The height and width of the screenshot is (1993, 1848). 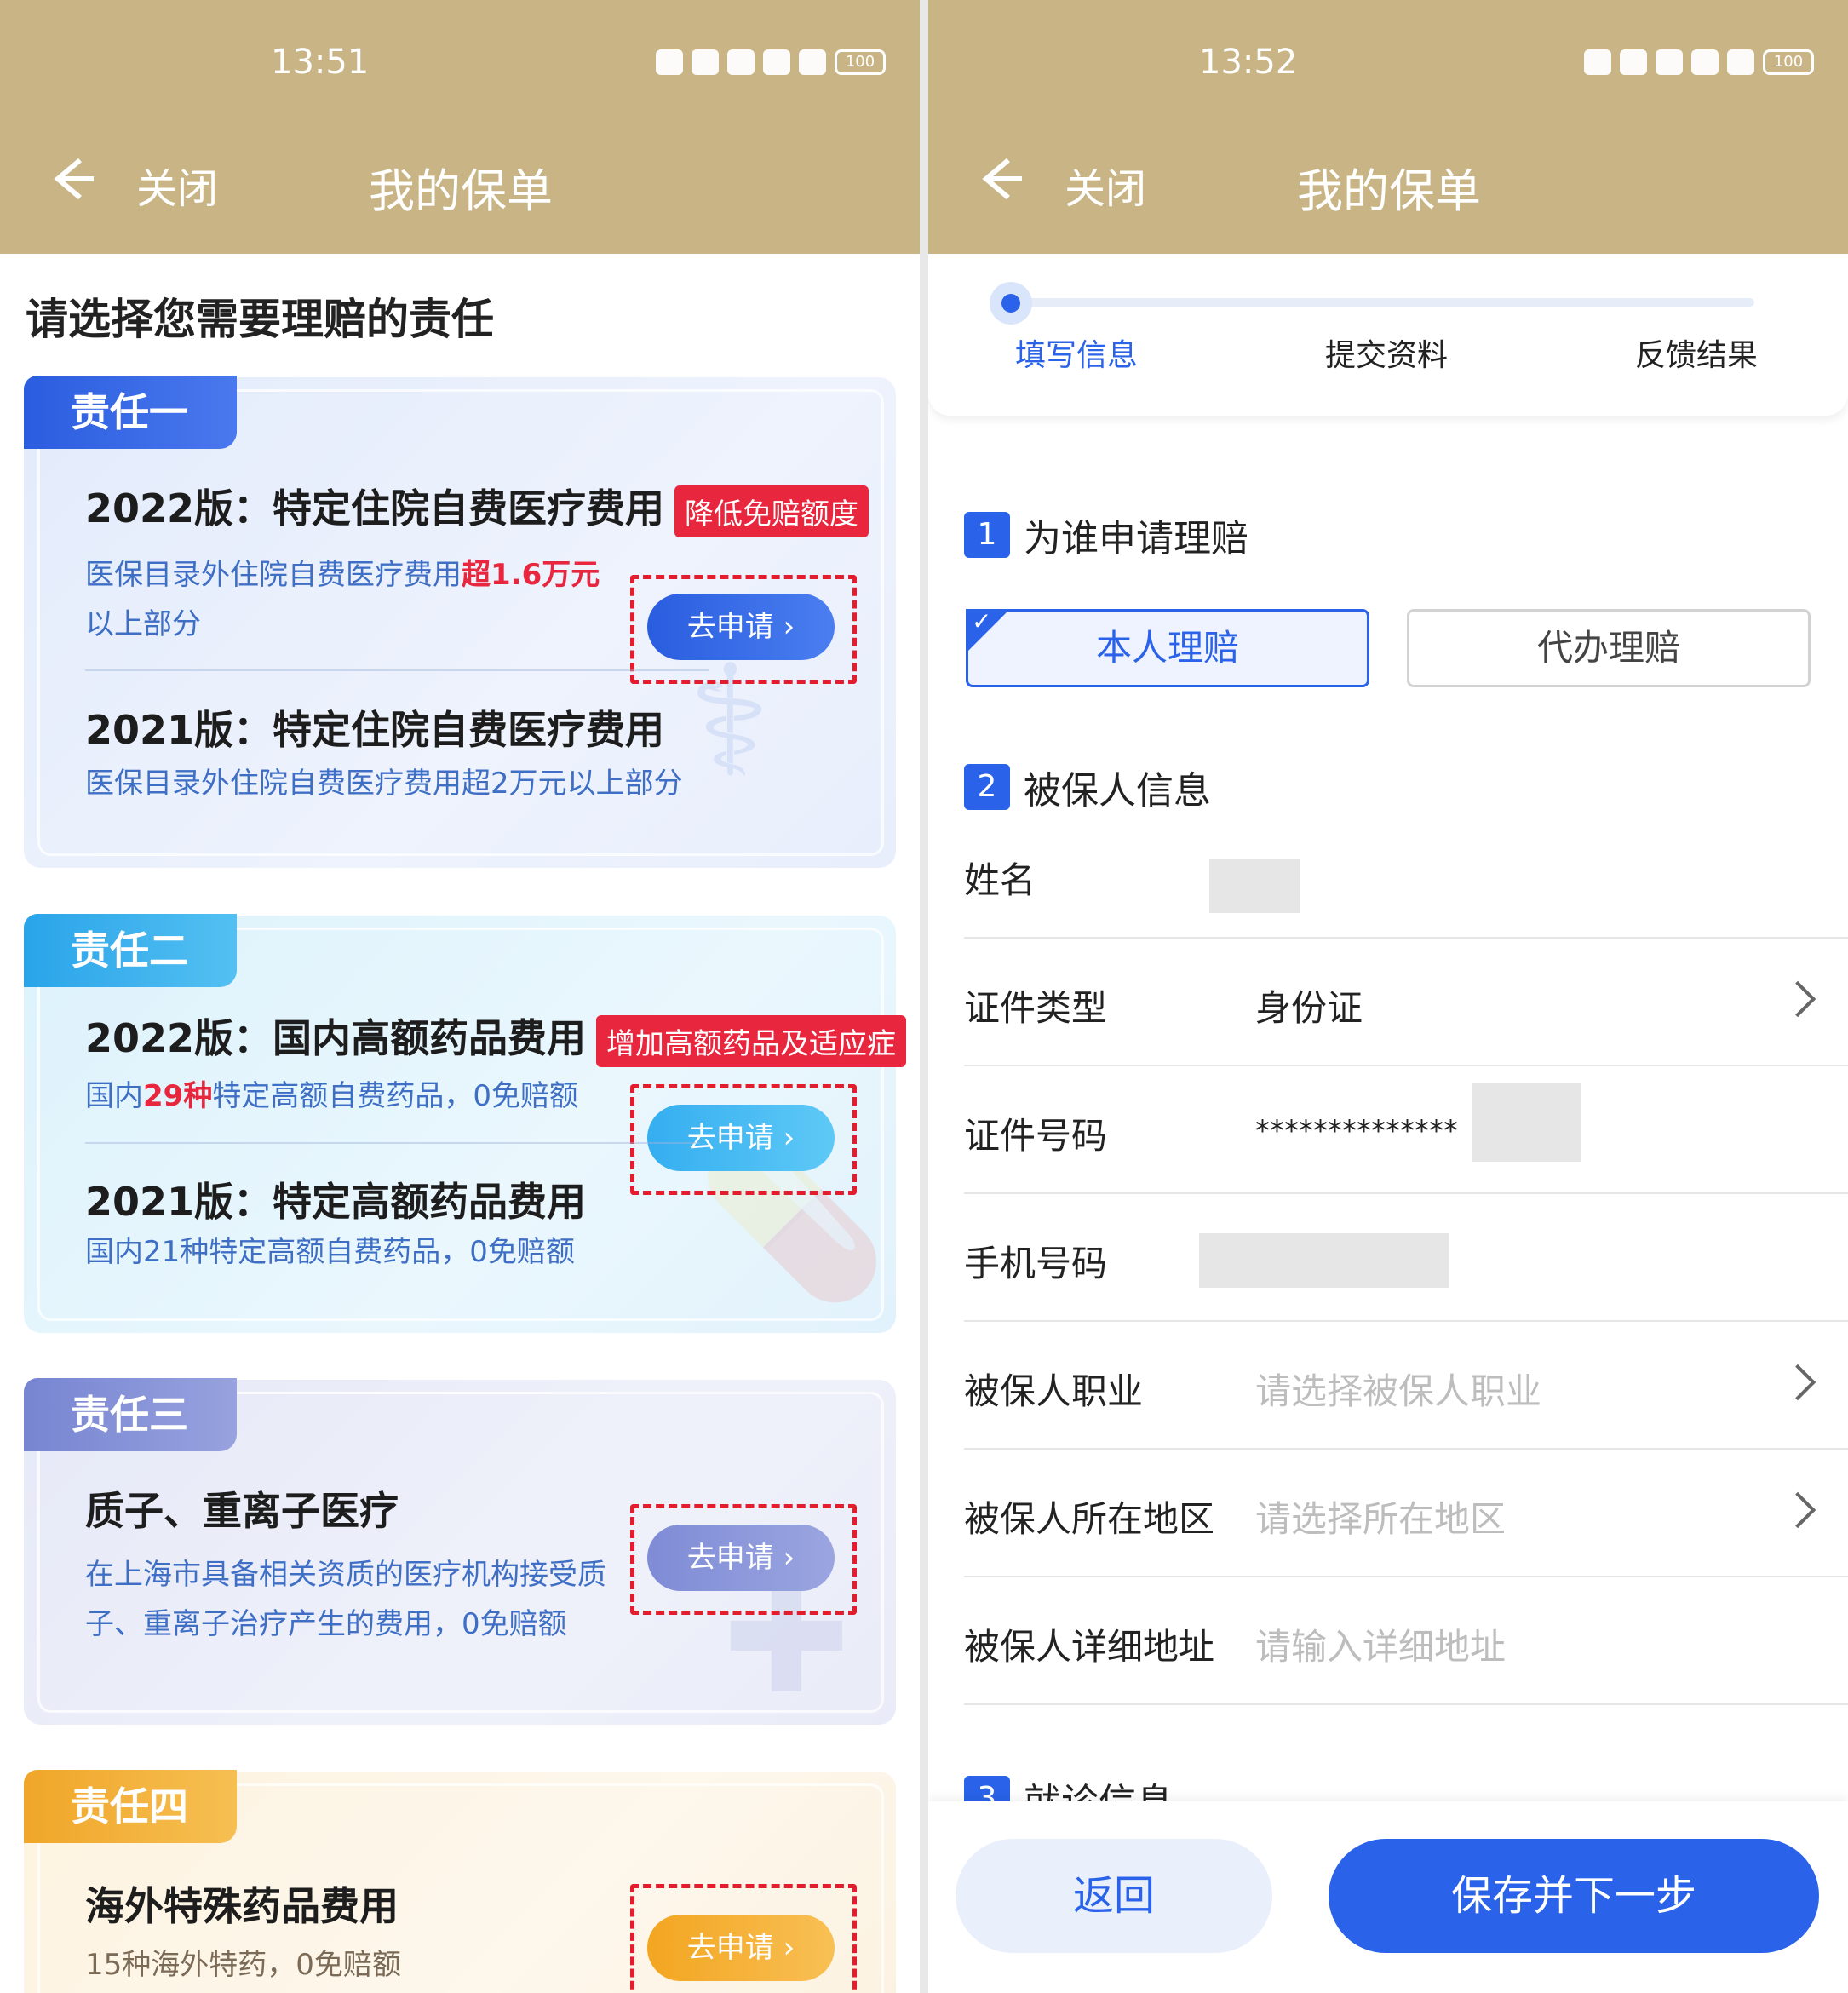 What do you see at coordinates (1526, 1122) in the screenshot?
I see `id-number-masked` at bounding box center [1526, 1122].